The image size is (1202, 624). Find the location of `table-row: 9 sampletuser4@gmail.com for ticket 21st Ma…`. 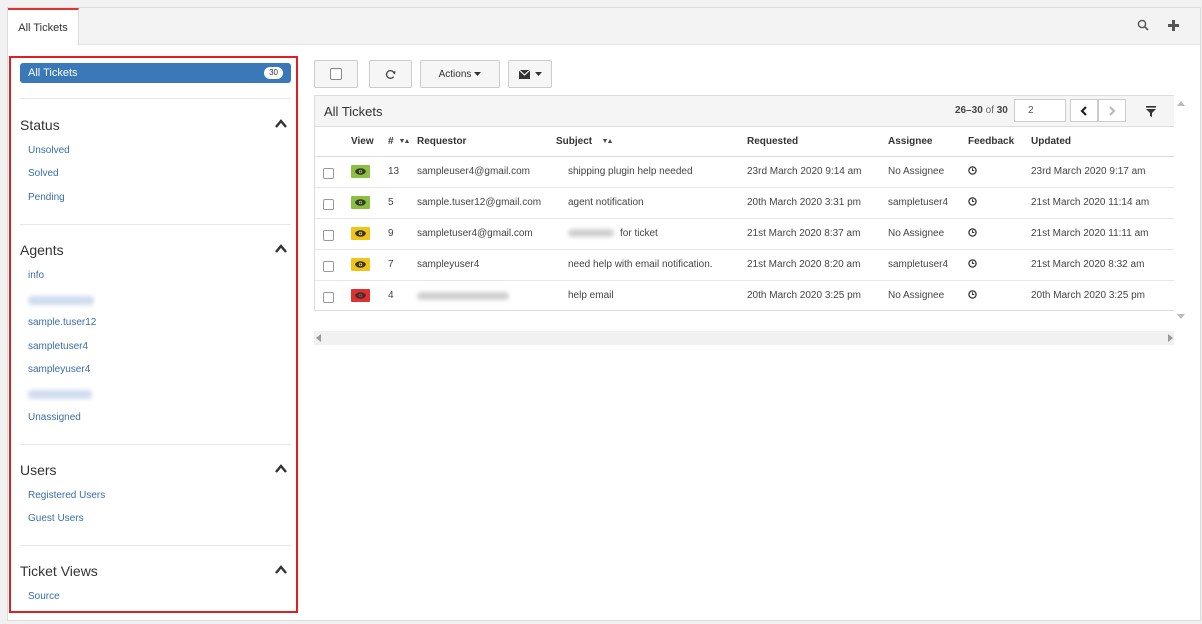

table-row: 9 sampletuser4@gmail.com for ticket 21st Ma… is located at coordinates (745, 234).